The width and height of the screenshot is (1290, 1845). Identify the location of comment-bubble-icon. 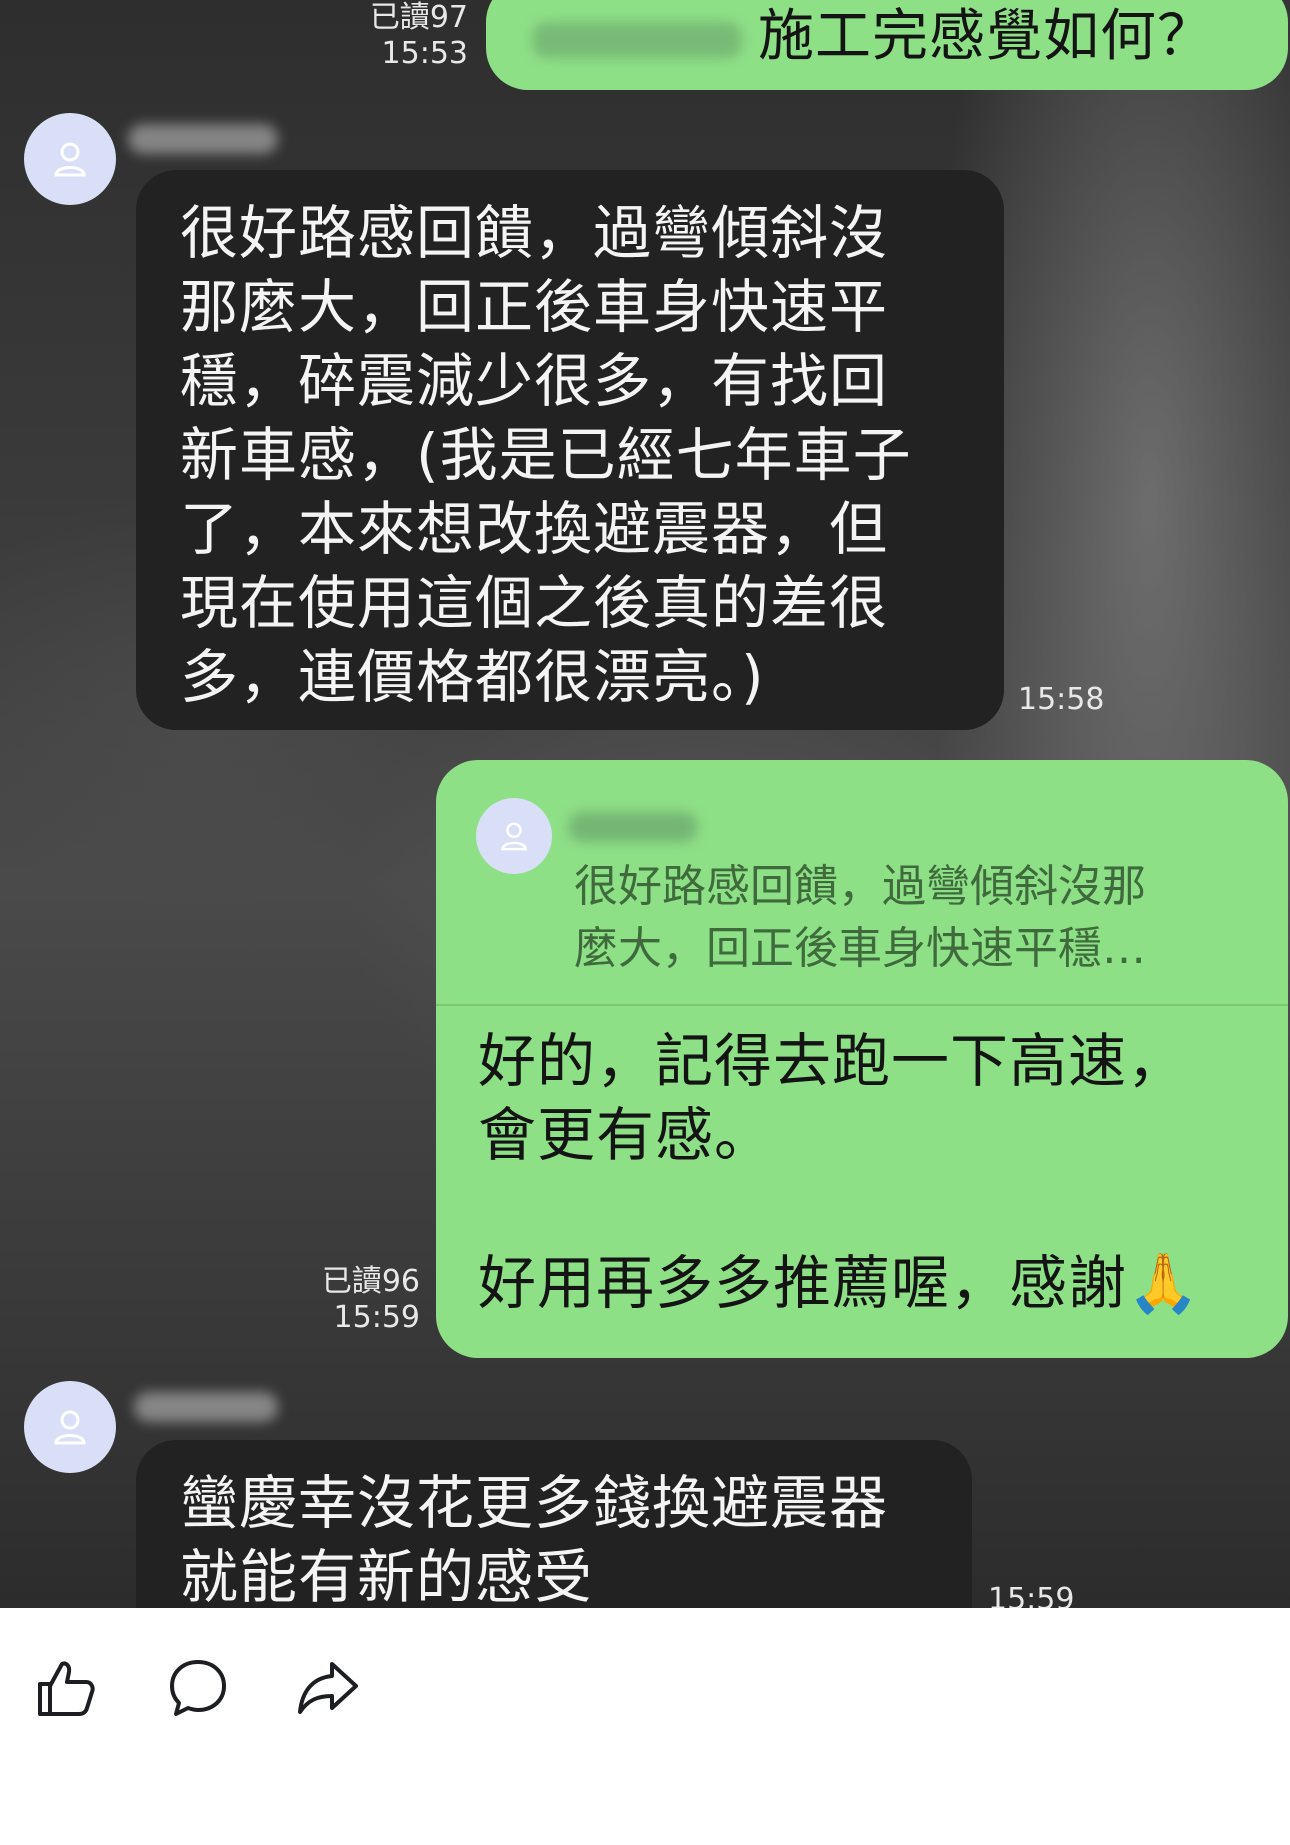
(198, 1688).